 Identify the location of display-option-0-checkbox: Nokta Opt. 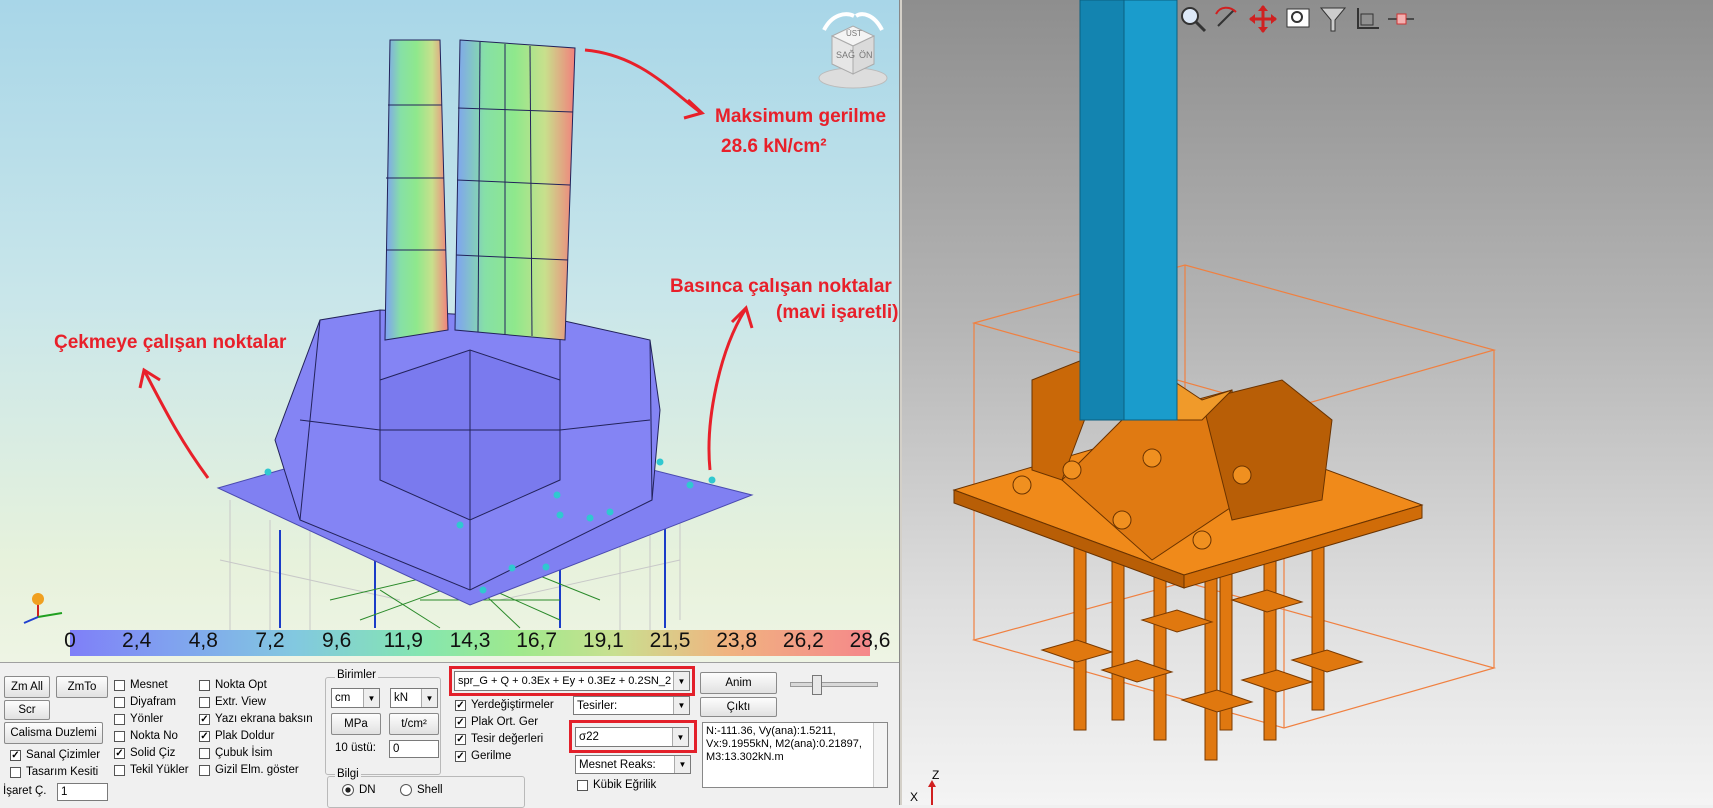
(233, 685).